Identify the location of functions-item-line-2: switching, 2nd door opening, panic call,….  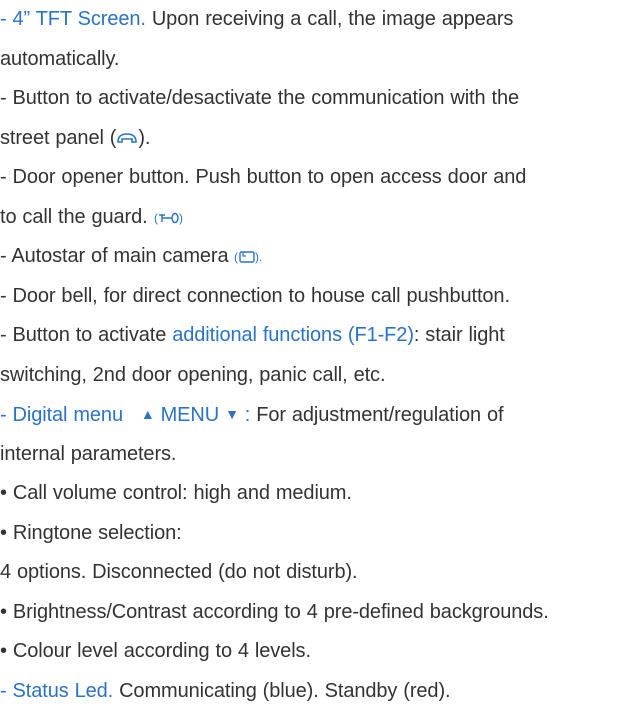
(315, 376).